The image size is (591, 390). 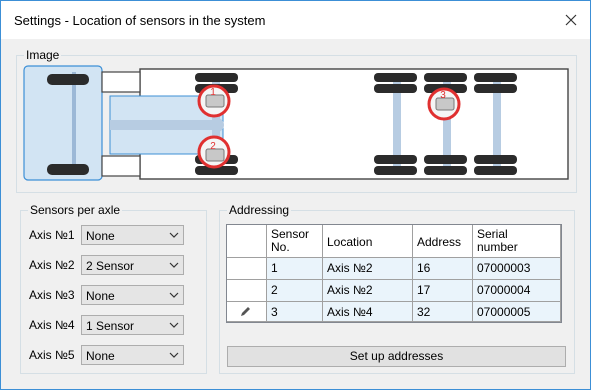 What do you see at coordinates (445, 77) in the screenshot?
I see `axle4-wheel-top-outer` at bounding box center [445, 77].